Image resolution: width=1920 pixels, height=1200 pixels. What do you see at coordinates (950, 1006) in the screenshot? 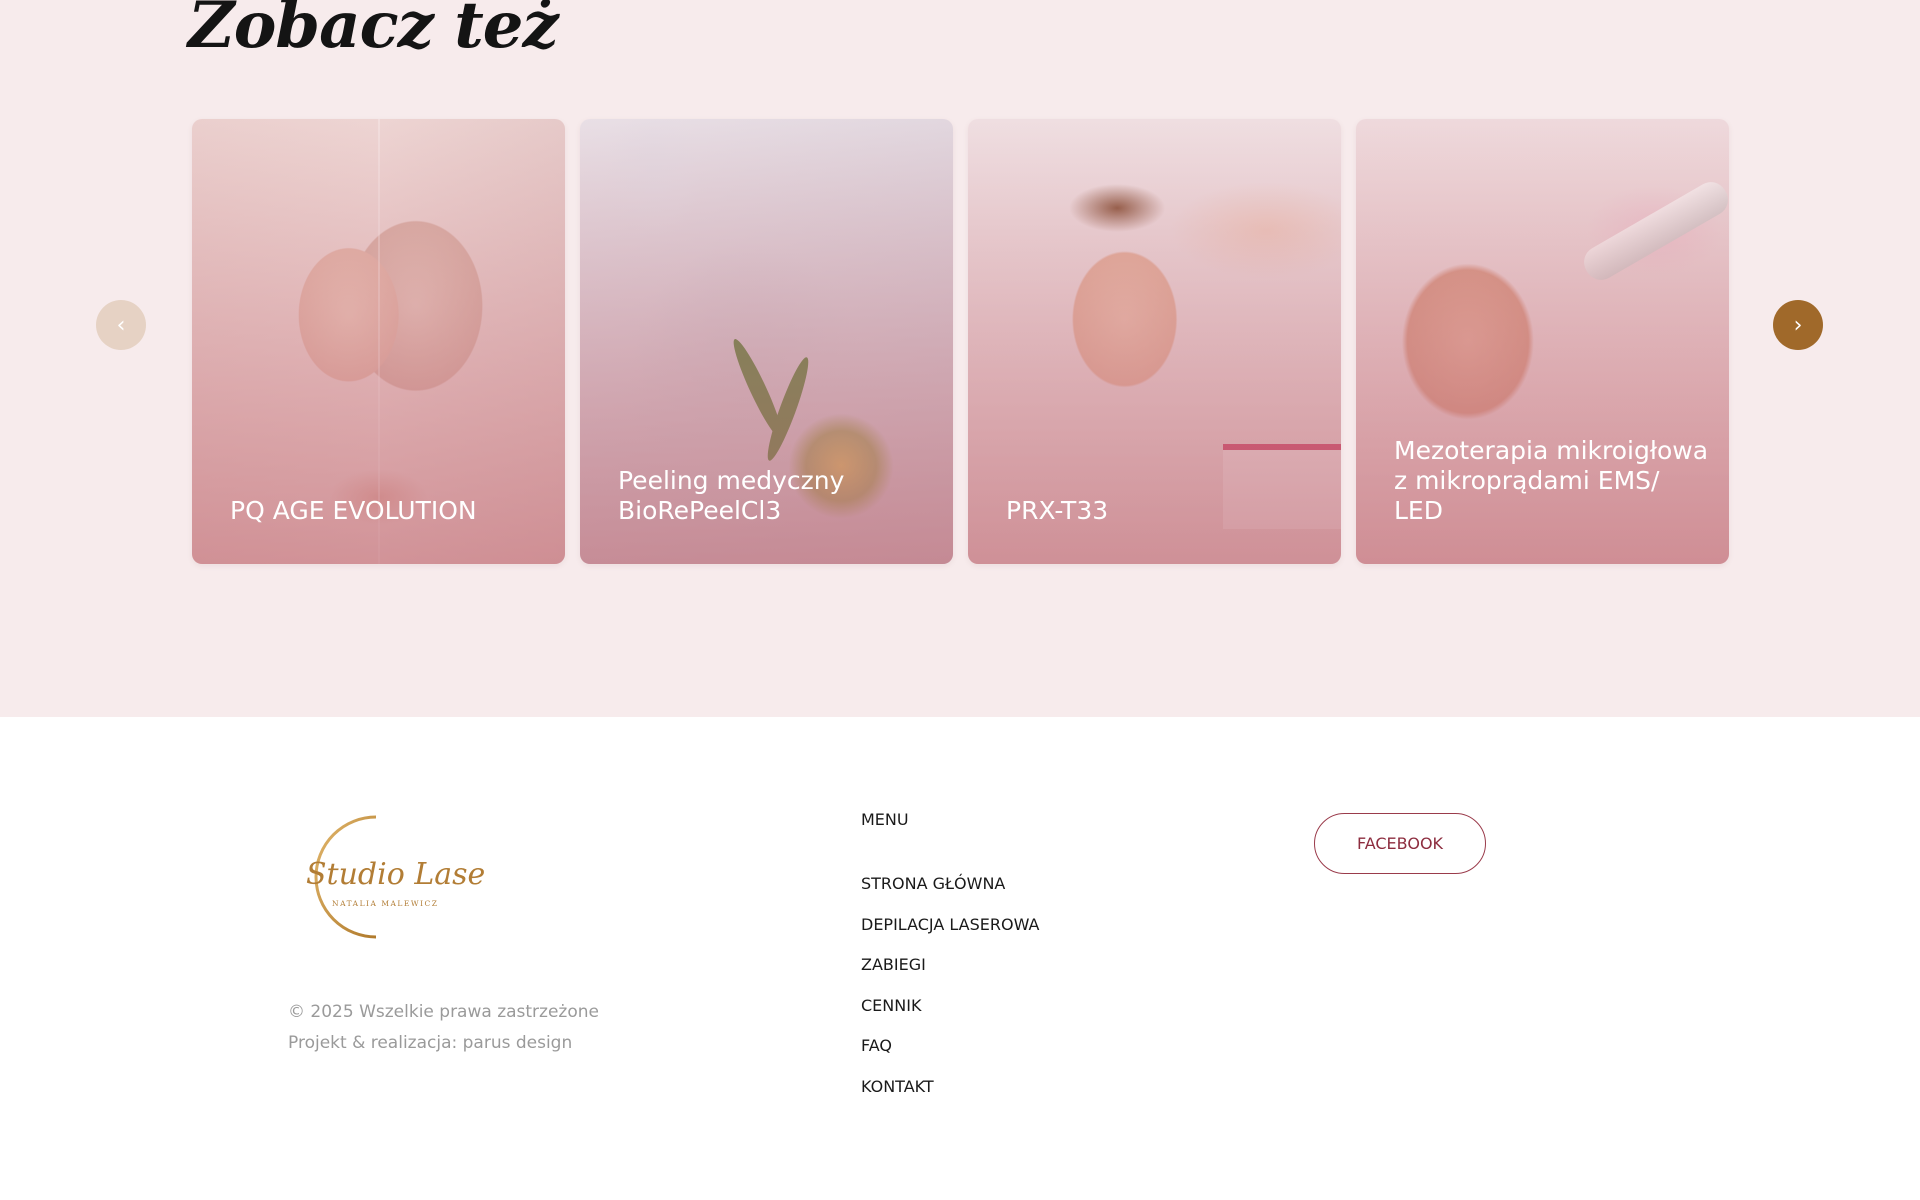
I see `footer-link-cennik: CENNIK` at bounding box center [950, 1006].